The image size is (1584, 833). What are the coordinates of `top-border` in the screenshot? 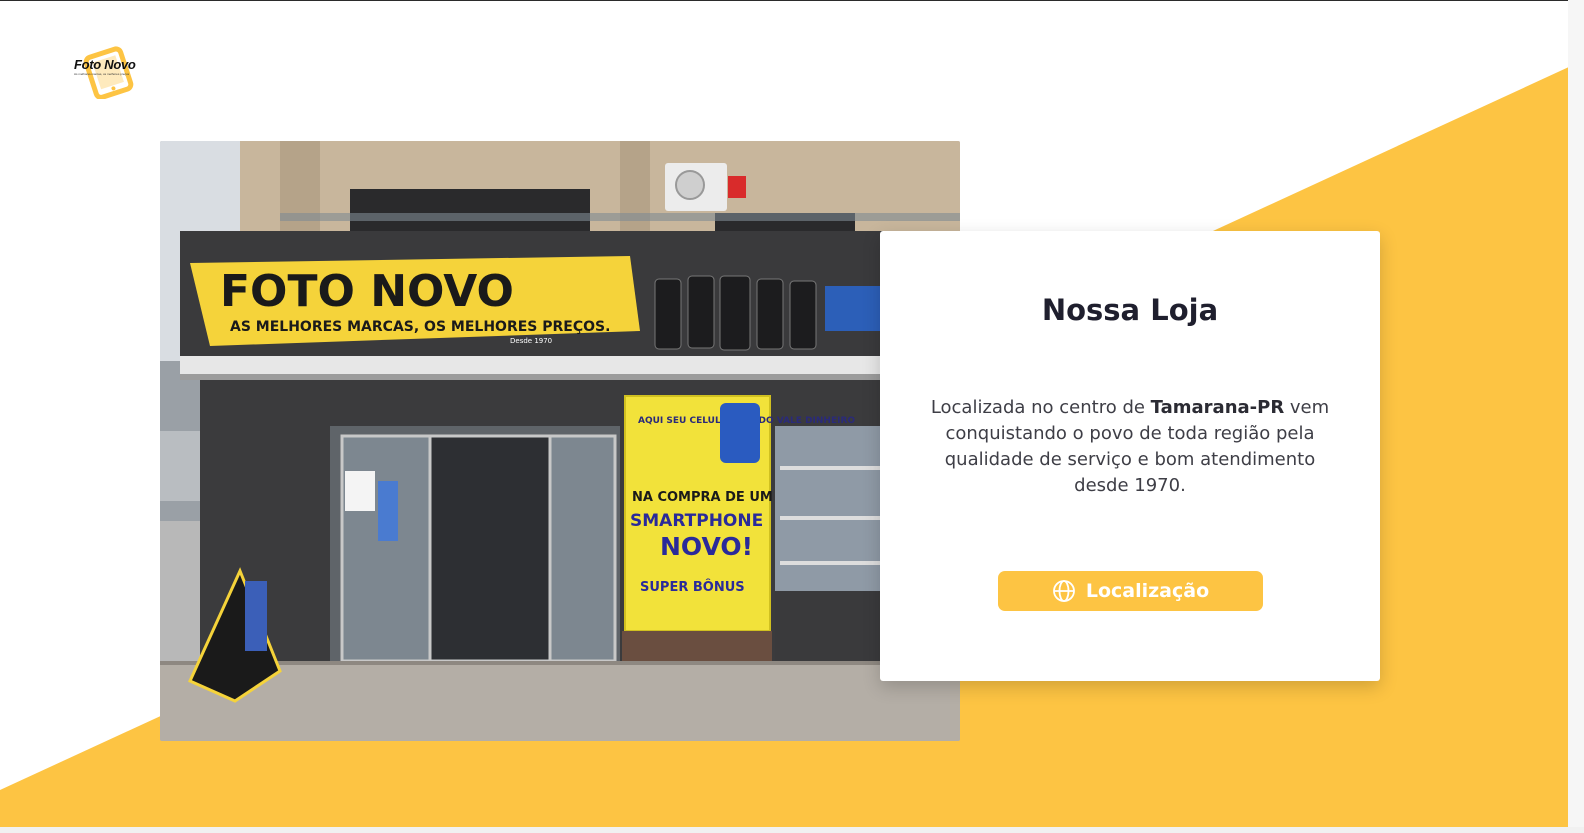 It's located at (792, 0).